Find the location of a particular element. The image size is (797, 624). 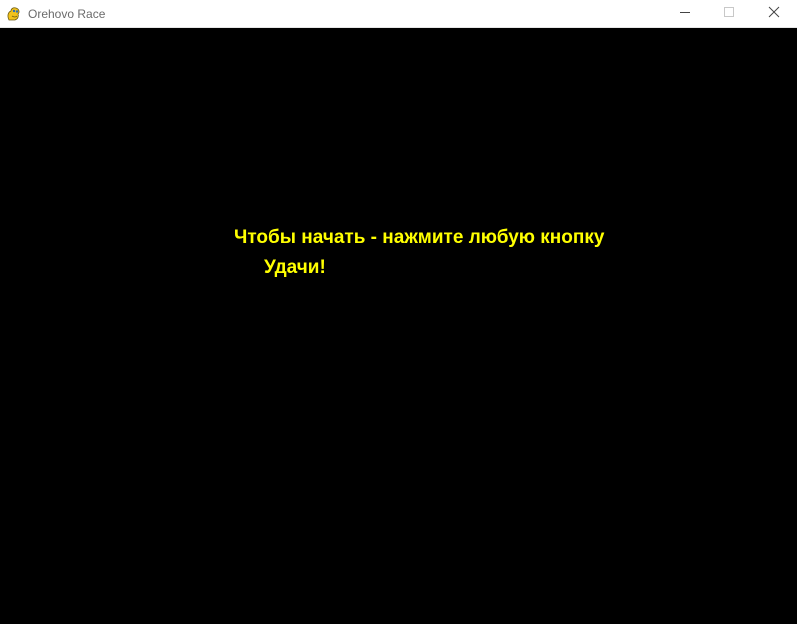

start-message: Чтобы начать - нажмите любую кнопку is located at coordinates (419, 237).